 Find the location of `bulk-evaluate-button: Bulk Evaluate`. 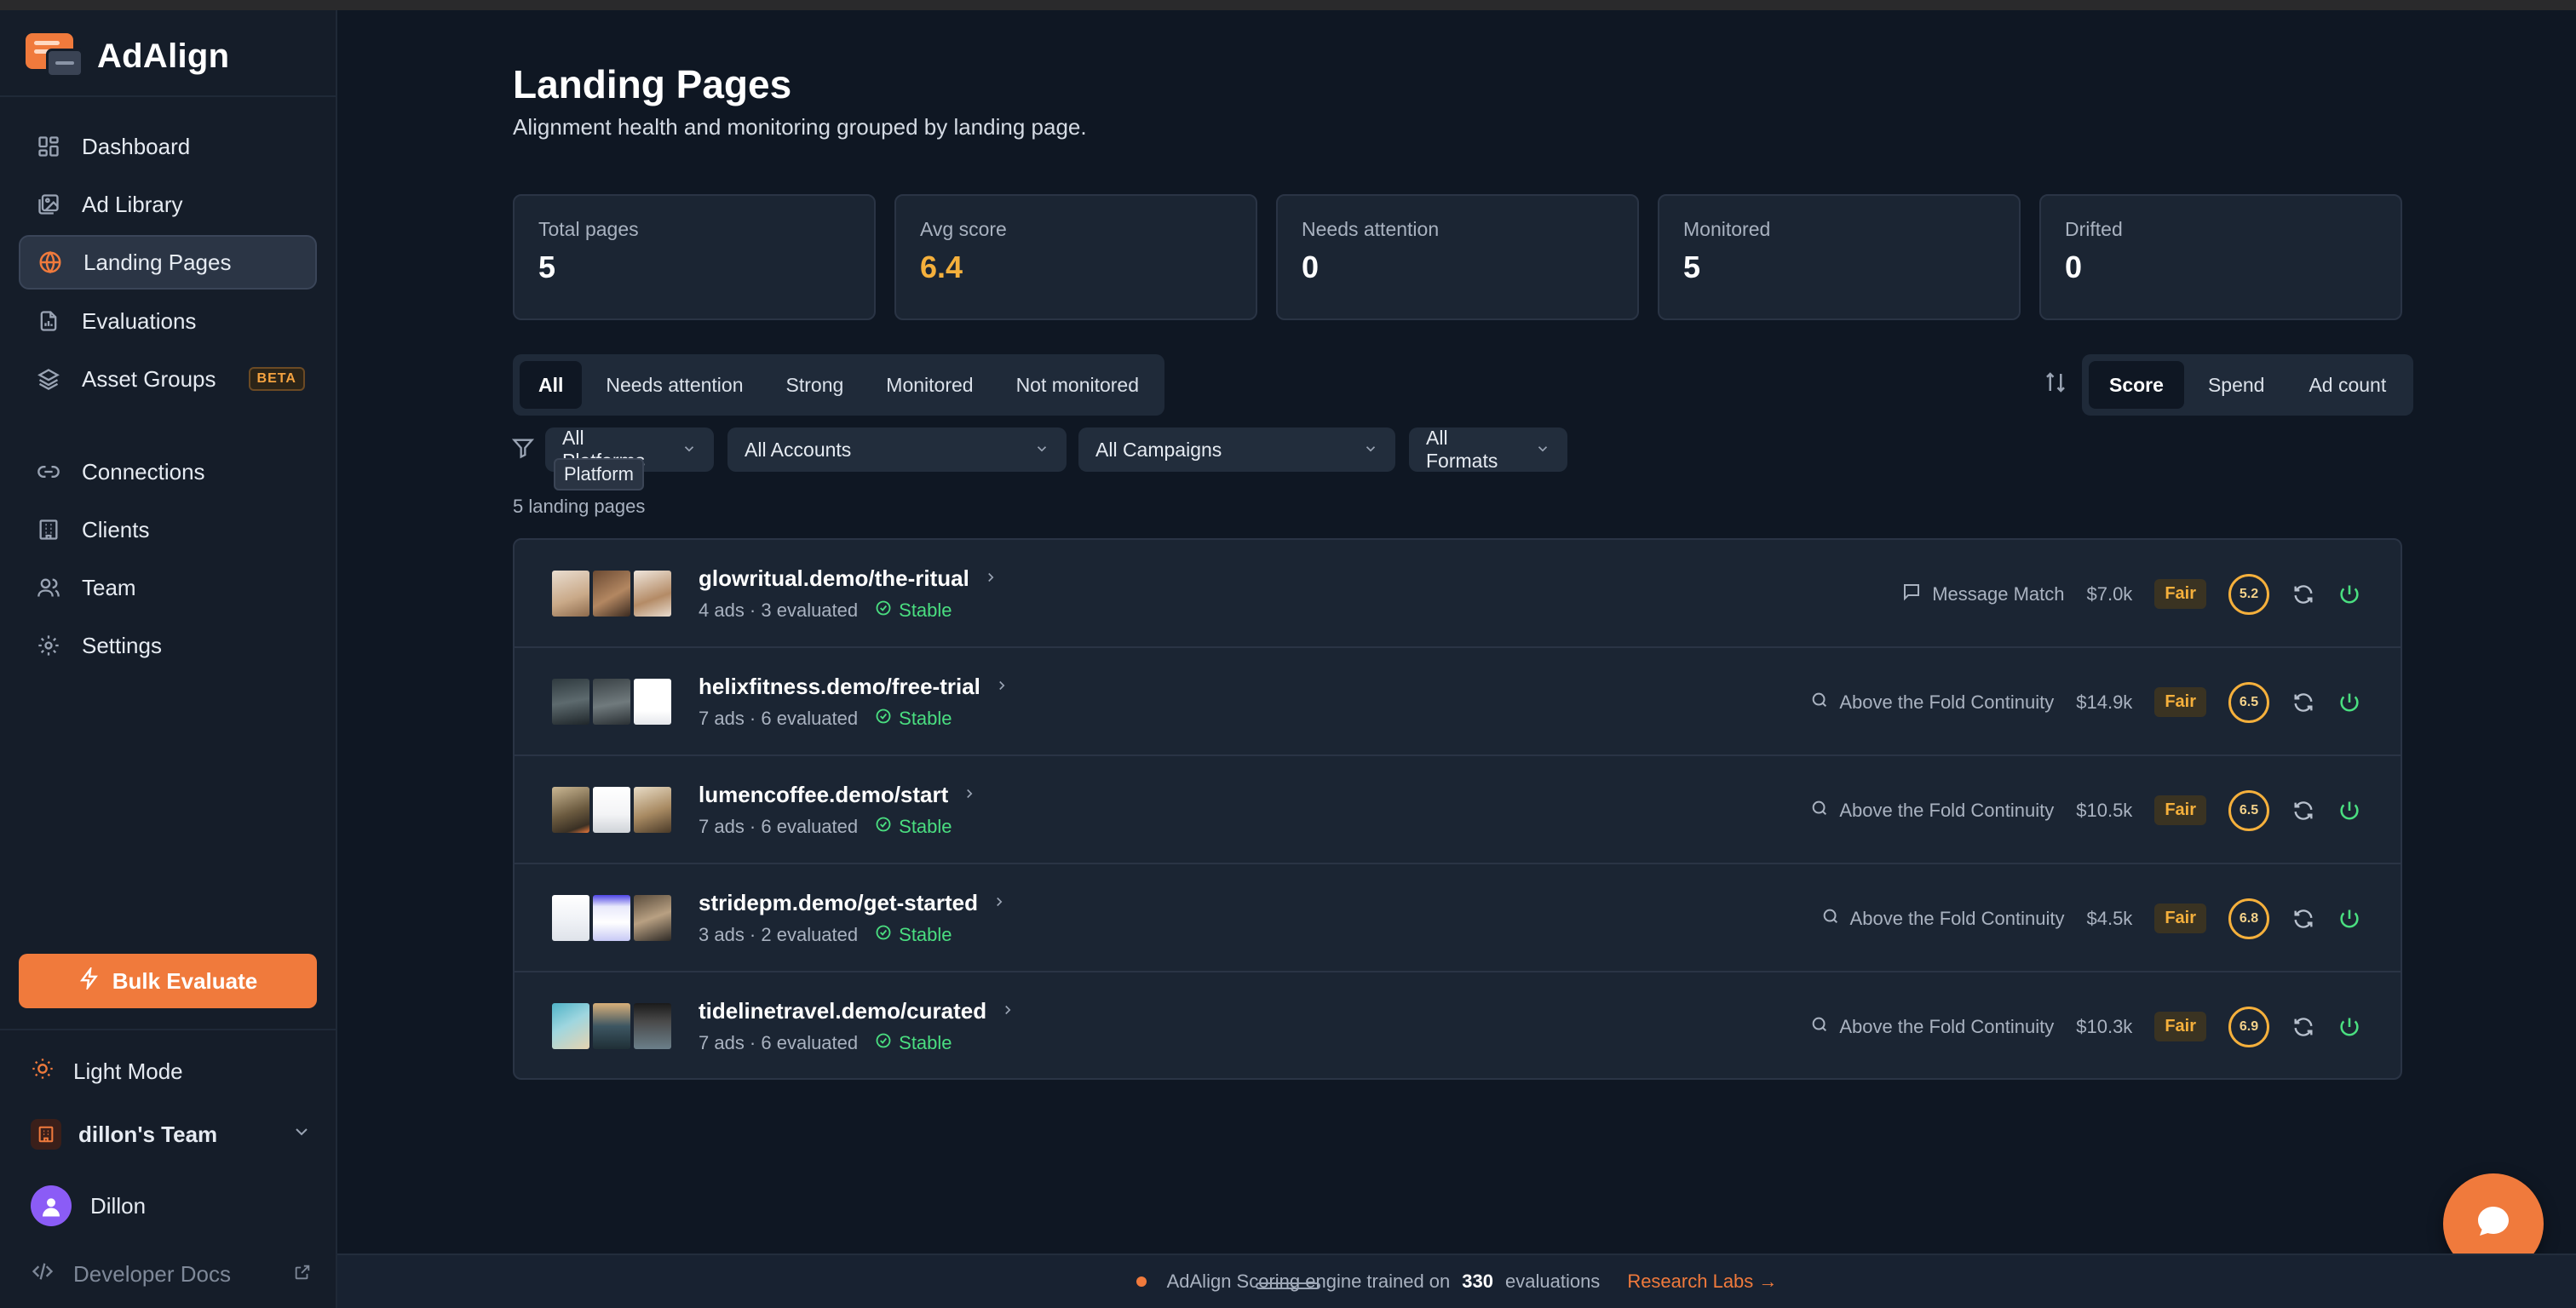

bulk-evaluate-button: Bulk Evaluate is located at coordinates (168, 981).